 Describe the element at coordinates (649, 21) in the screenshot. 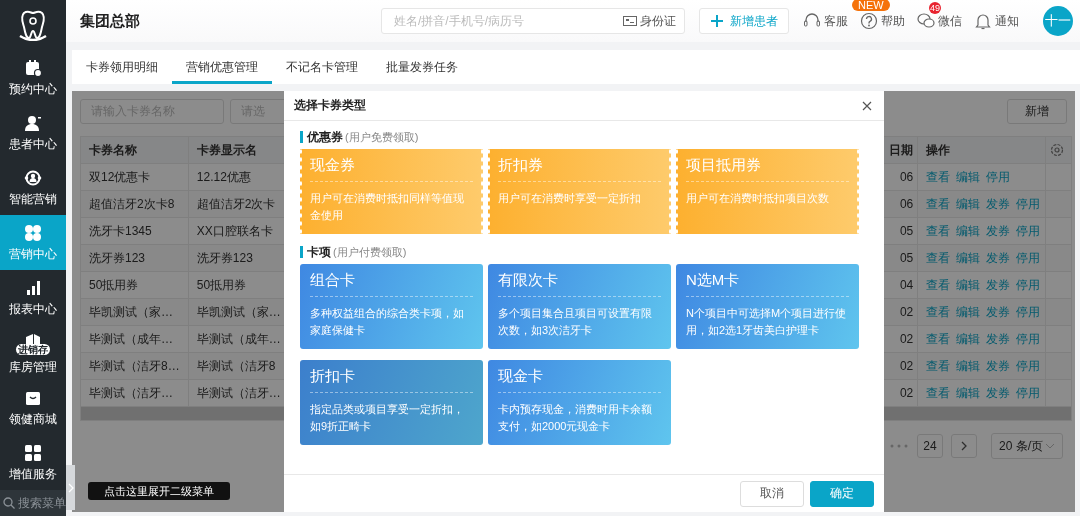

I see `id-card-button: 身份证` at that location.